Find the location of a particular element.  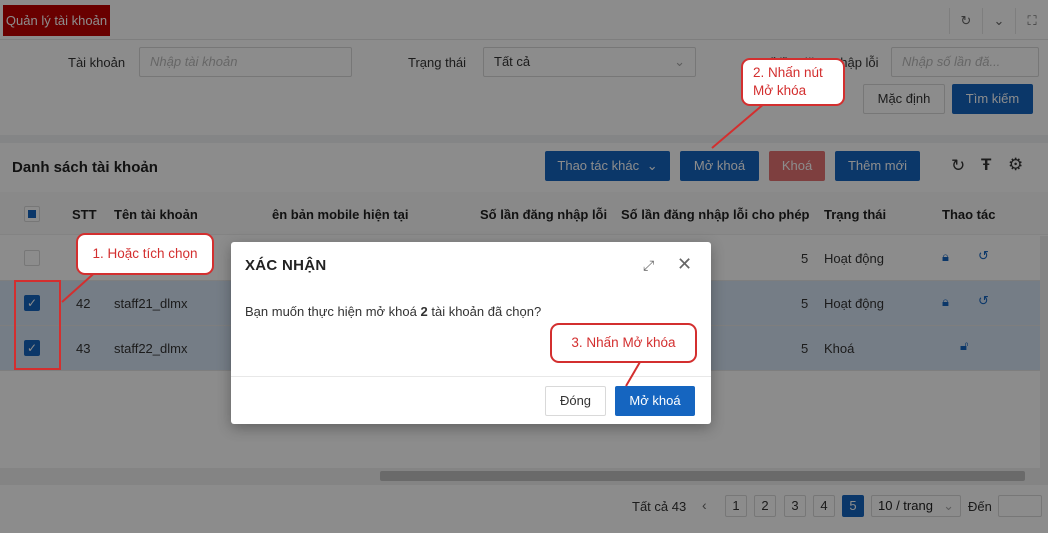

annotation-step-1: 1. Hoặc tích chọn is located at coordinates (145, 254).